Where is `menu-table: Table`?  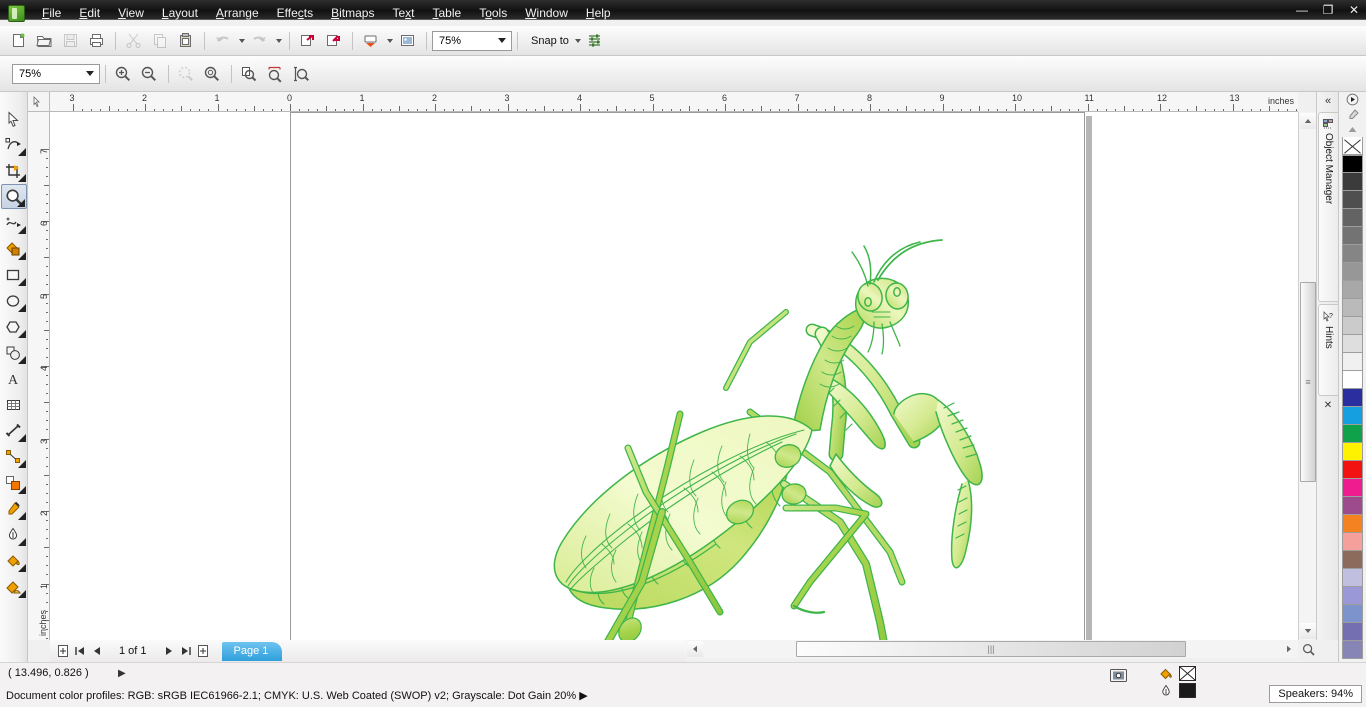 menu-table: Table is located at coordinates (447, 13).